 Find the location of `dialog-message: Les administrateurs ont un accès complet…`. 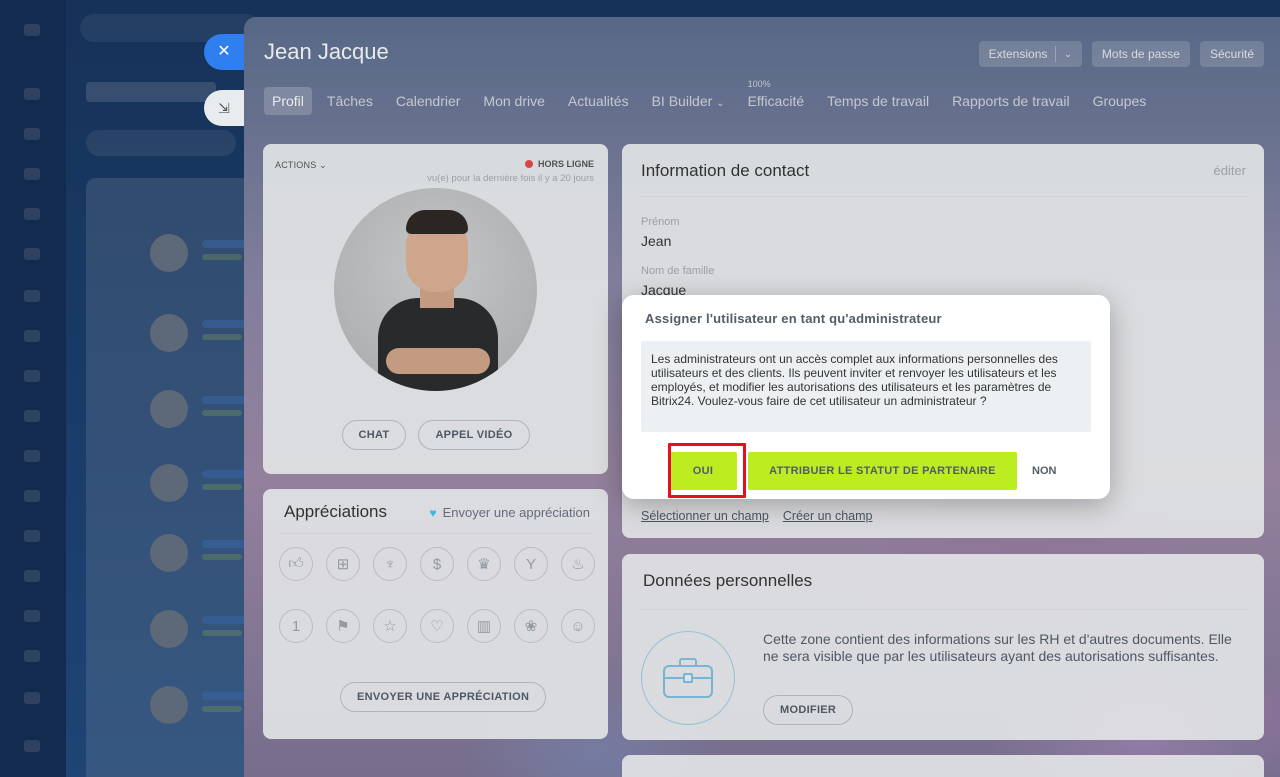

dialog-message: Les administrateurs ont un accès complet… is located at coordinates (866, 386).